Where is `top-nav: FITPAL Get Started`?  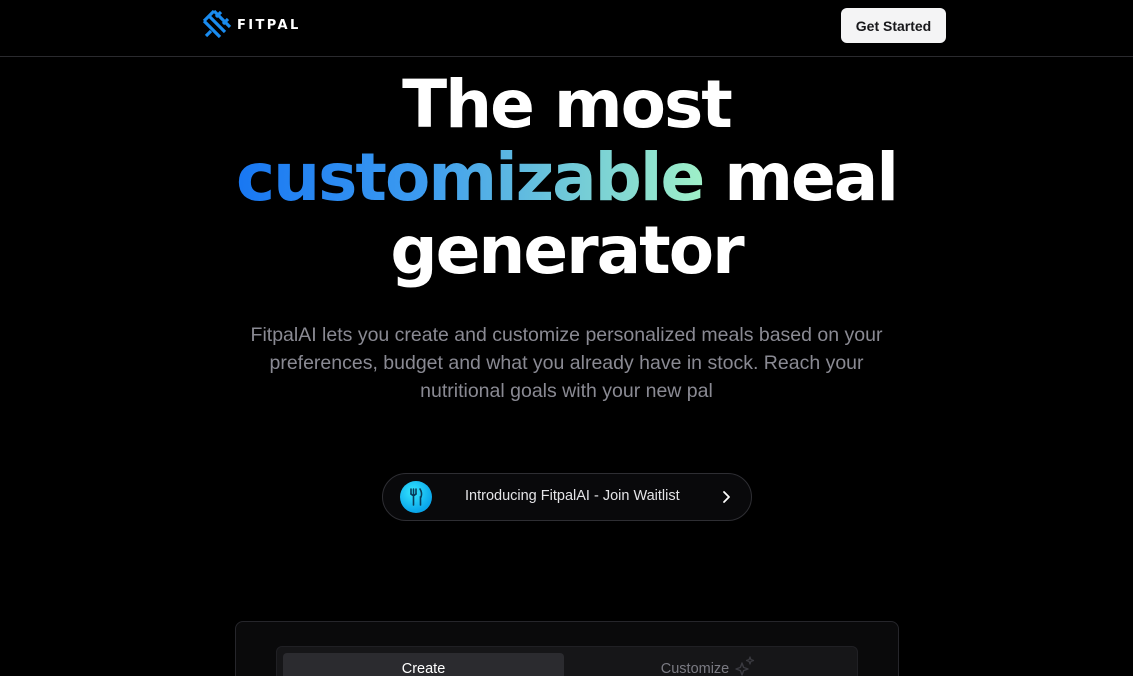
top-nav: FITPAL Get Started is located at coordinates (566, 28).